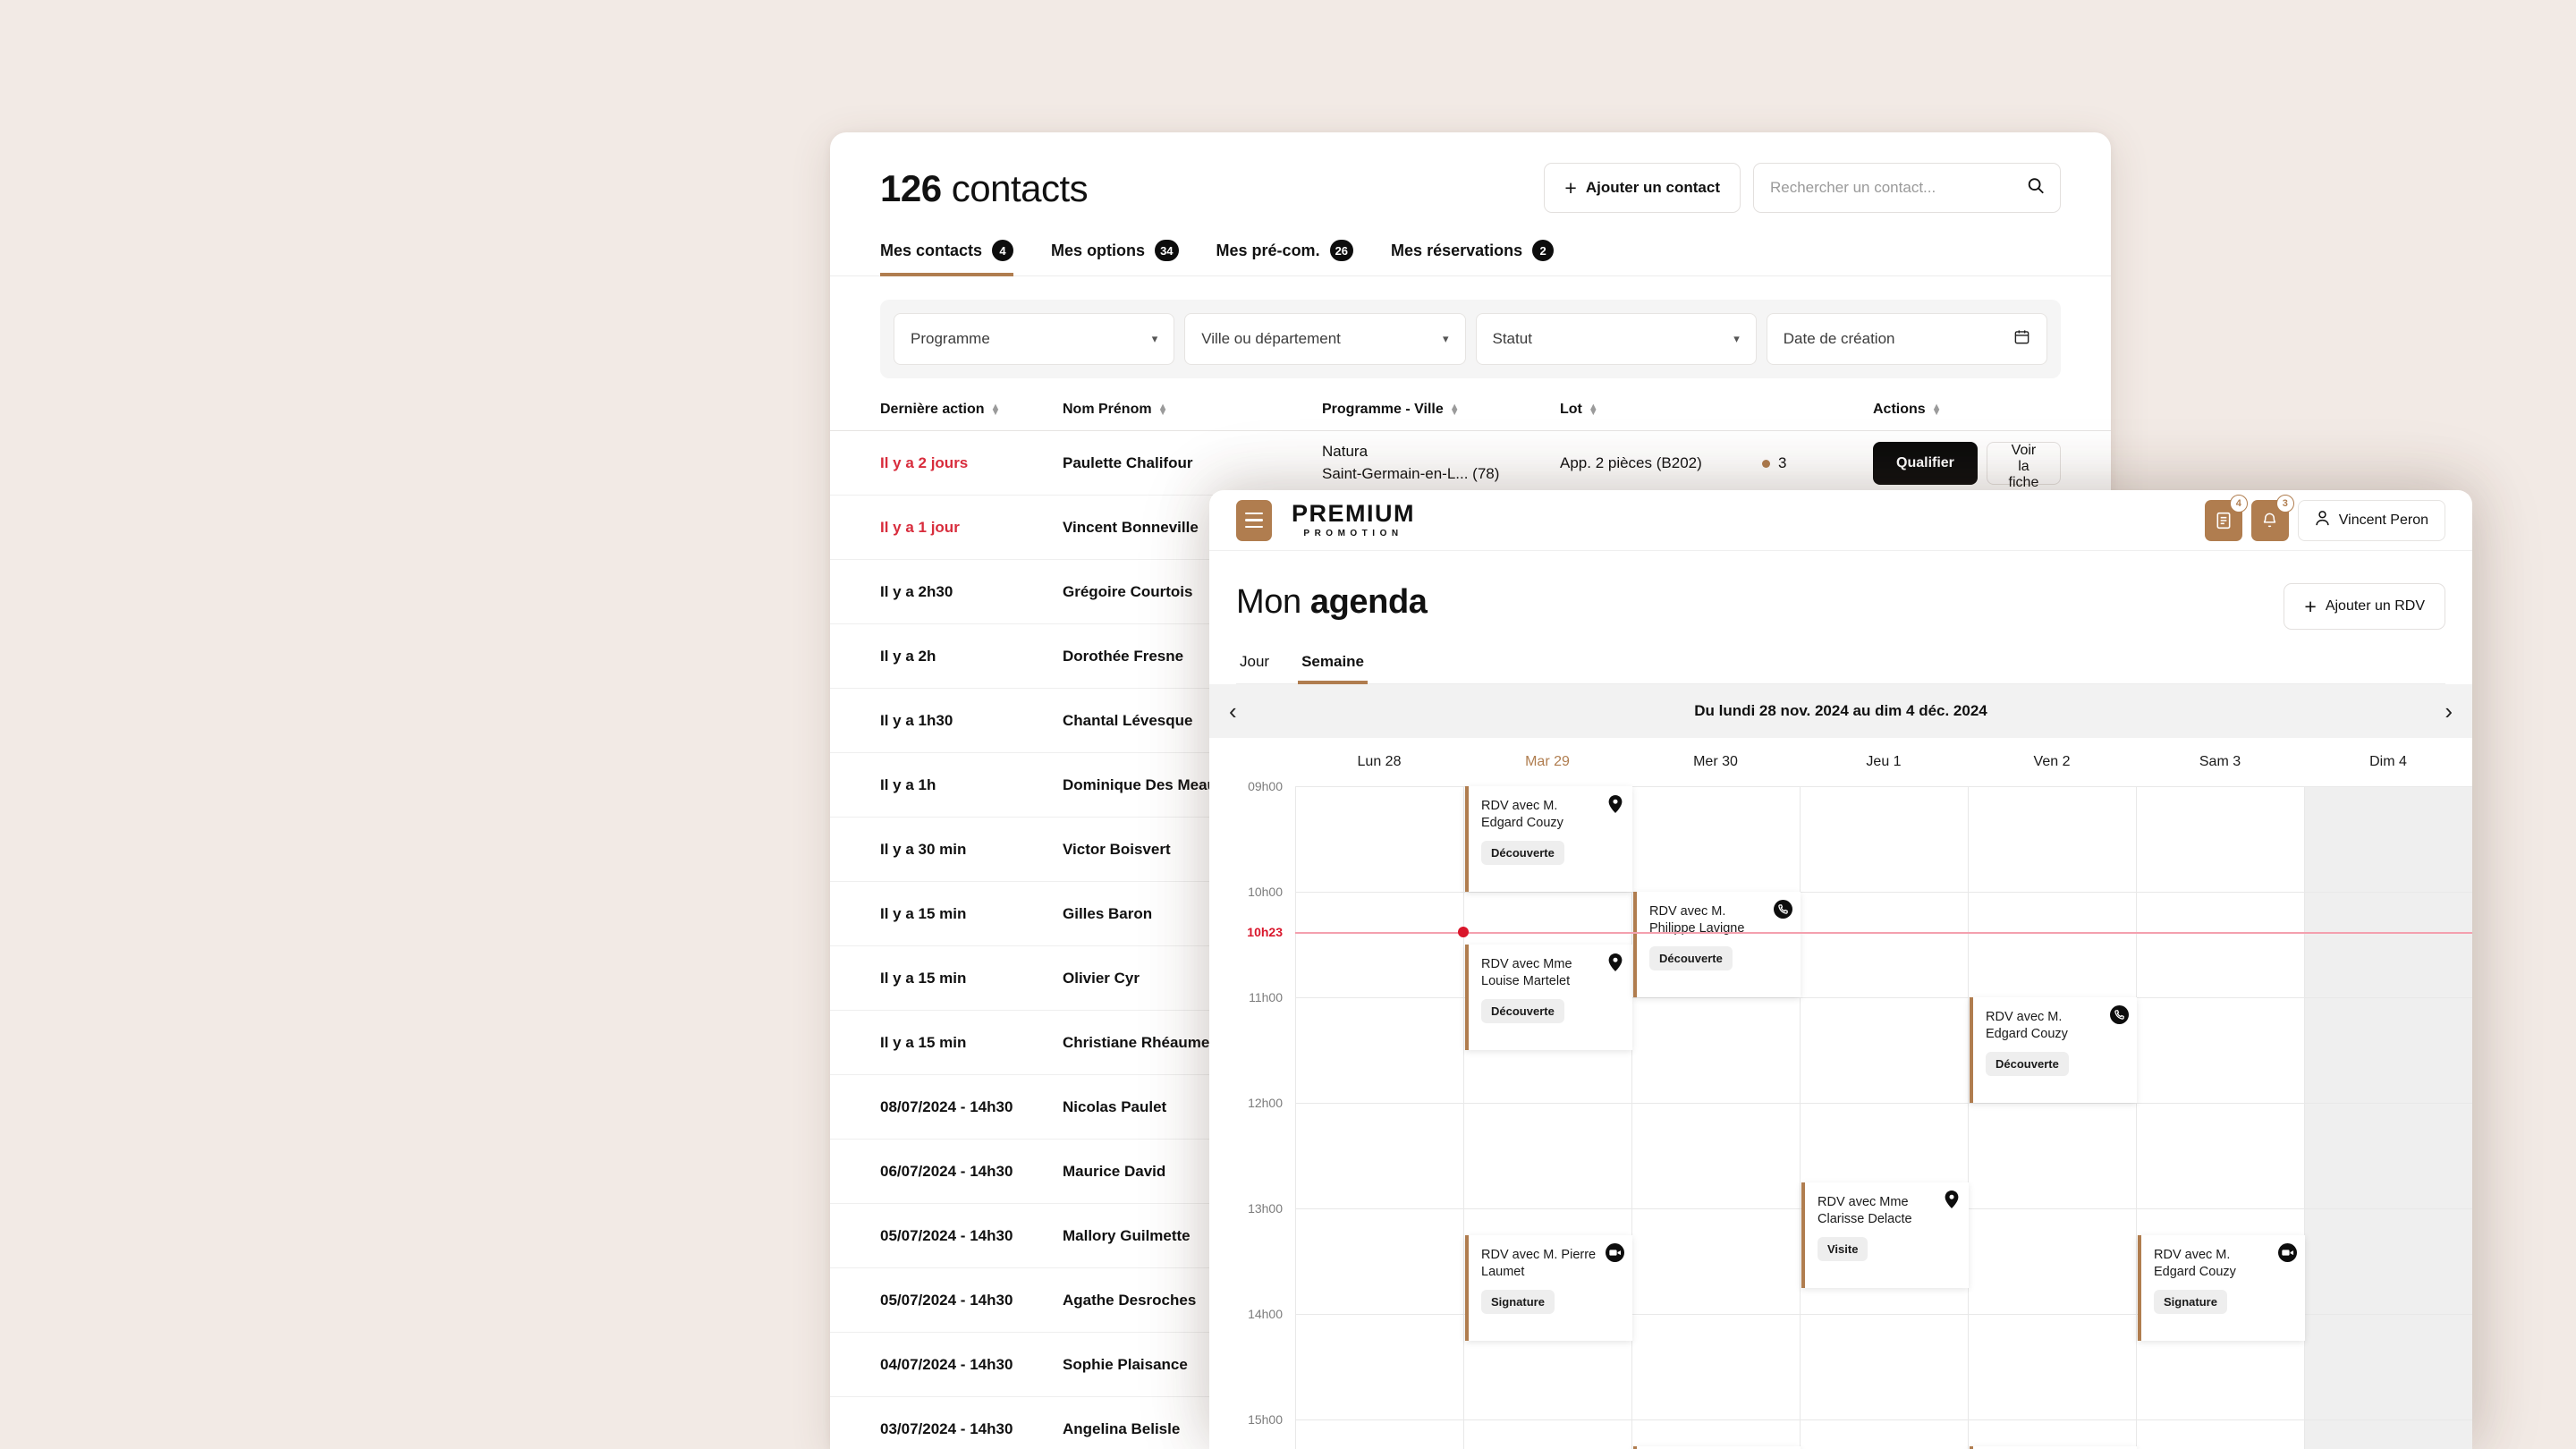 This screenshot has height=1449, width=2576. I want to click on calendar-event: RDV avec Mme Pauline Lou, so click(1717, 1447).